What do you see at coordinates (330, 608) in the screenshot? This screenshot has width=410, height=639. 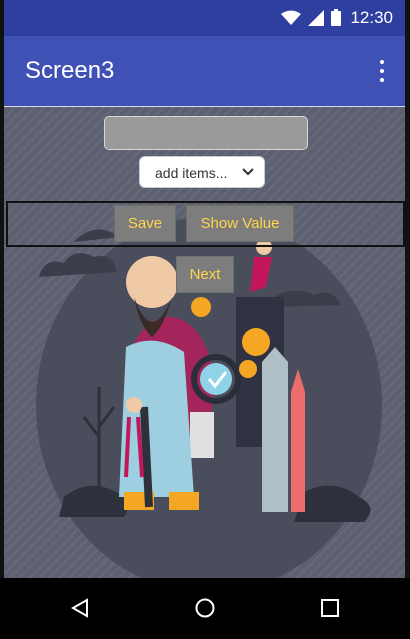 I see `recents-icon` at bounding box center [330, 608].